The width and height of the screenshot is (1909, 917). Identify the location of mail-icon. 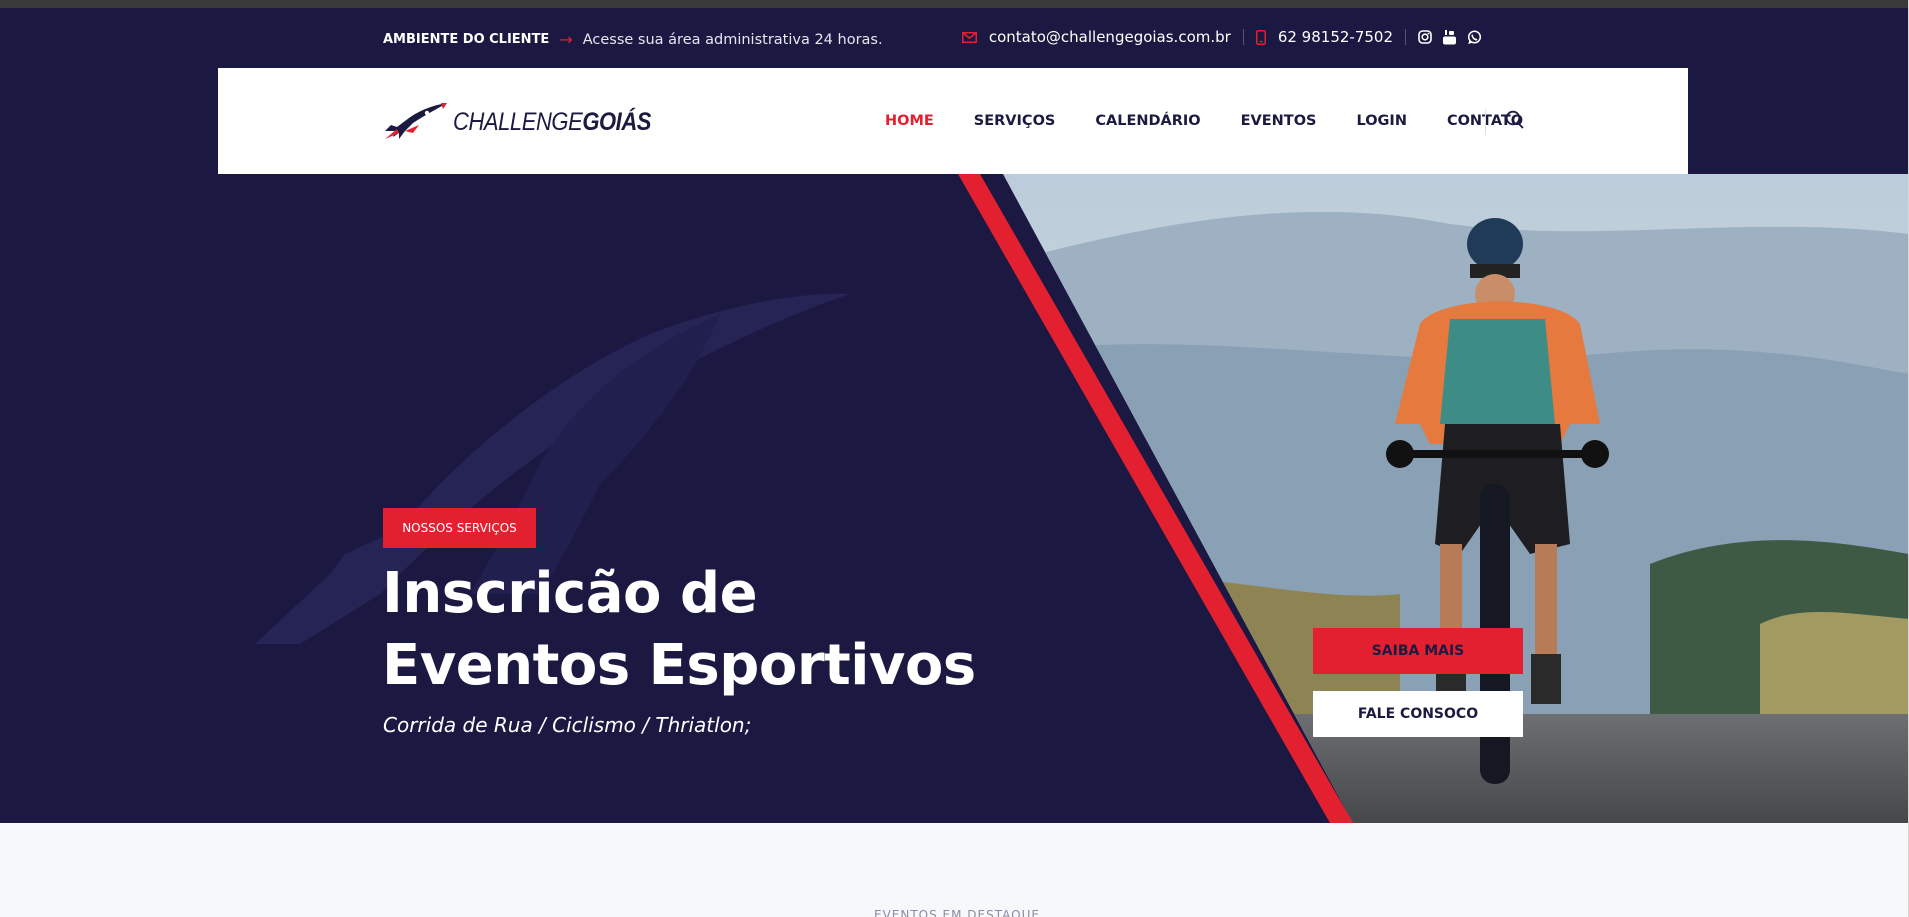
(969, 37).